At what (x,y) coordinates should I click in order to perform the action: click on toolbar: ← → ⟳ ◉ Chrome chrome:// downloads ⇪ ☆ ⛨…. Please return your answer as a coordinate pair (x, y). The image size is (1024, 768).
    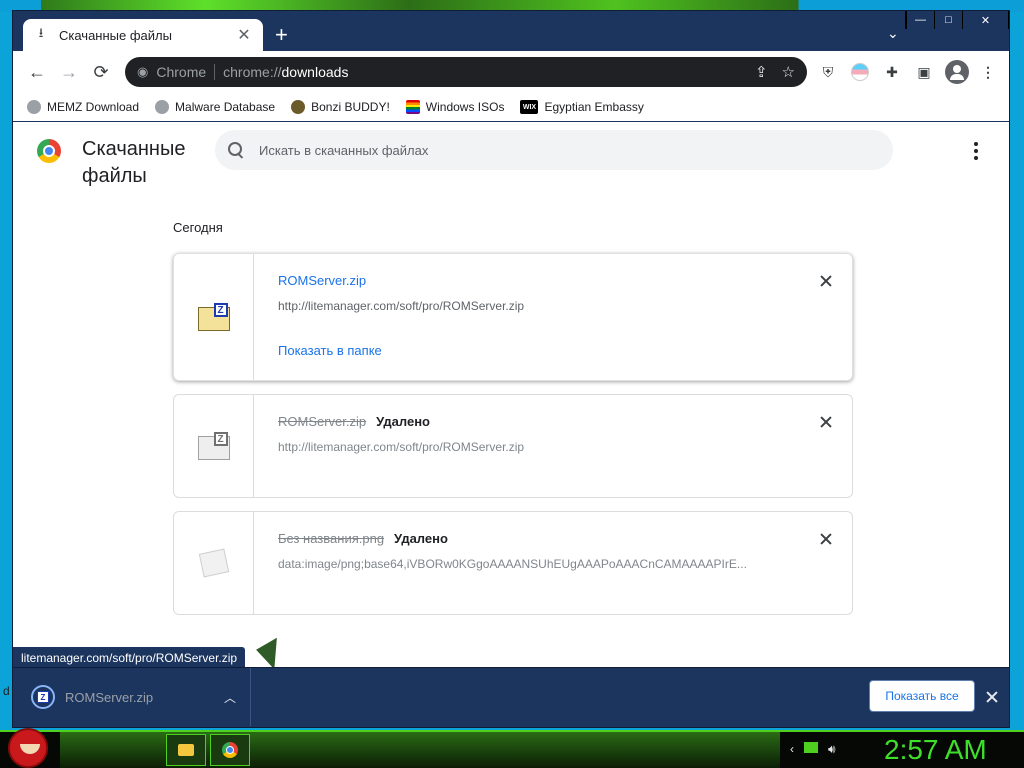
    Looking at the image, I should click on (511, 72).